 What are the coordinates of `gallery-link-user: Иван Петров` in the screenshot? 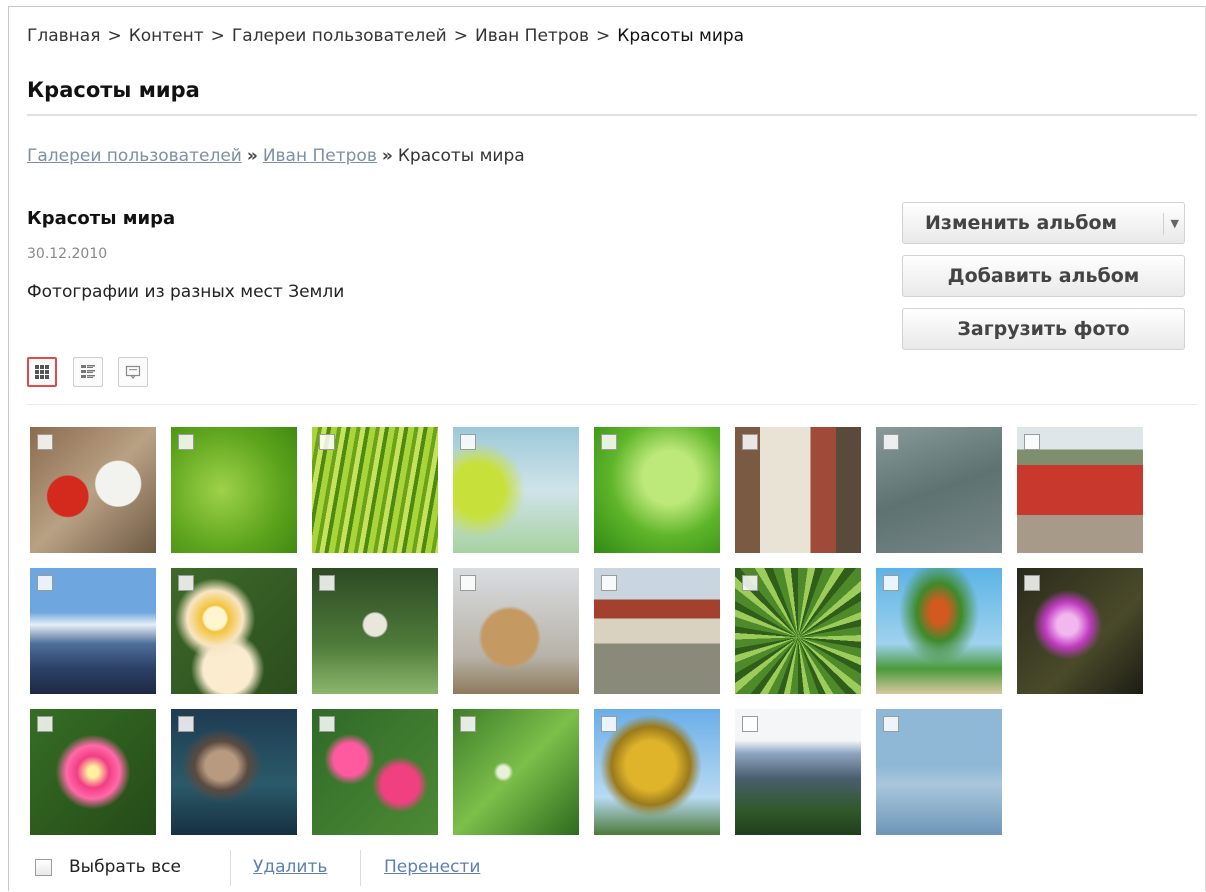 It's located at (320, 156).